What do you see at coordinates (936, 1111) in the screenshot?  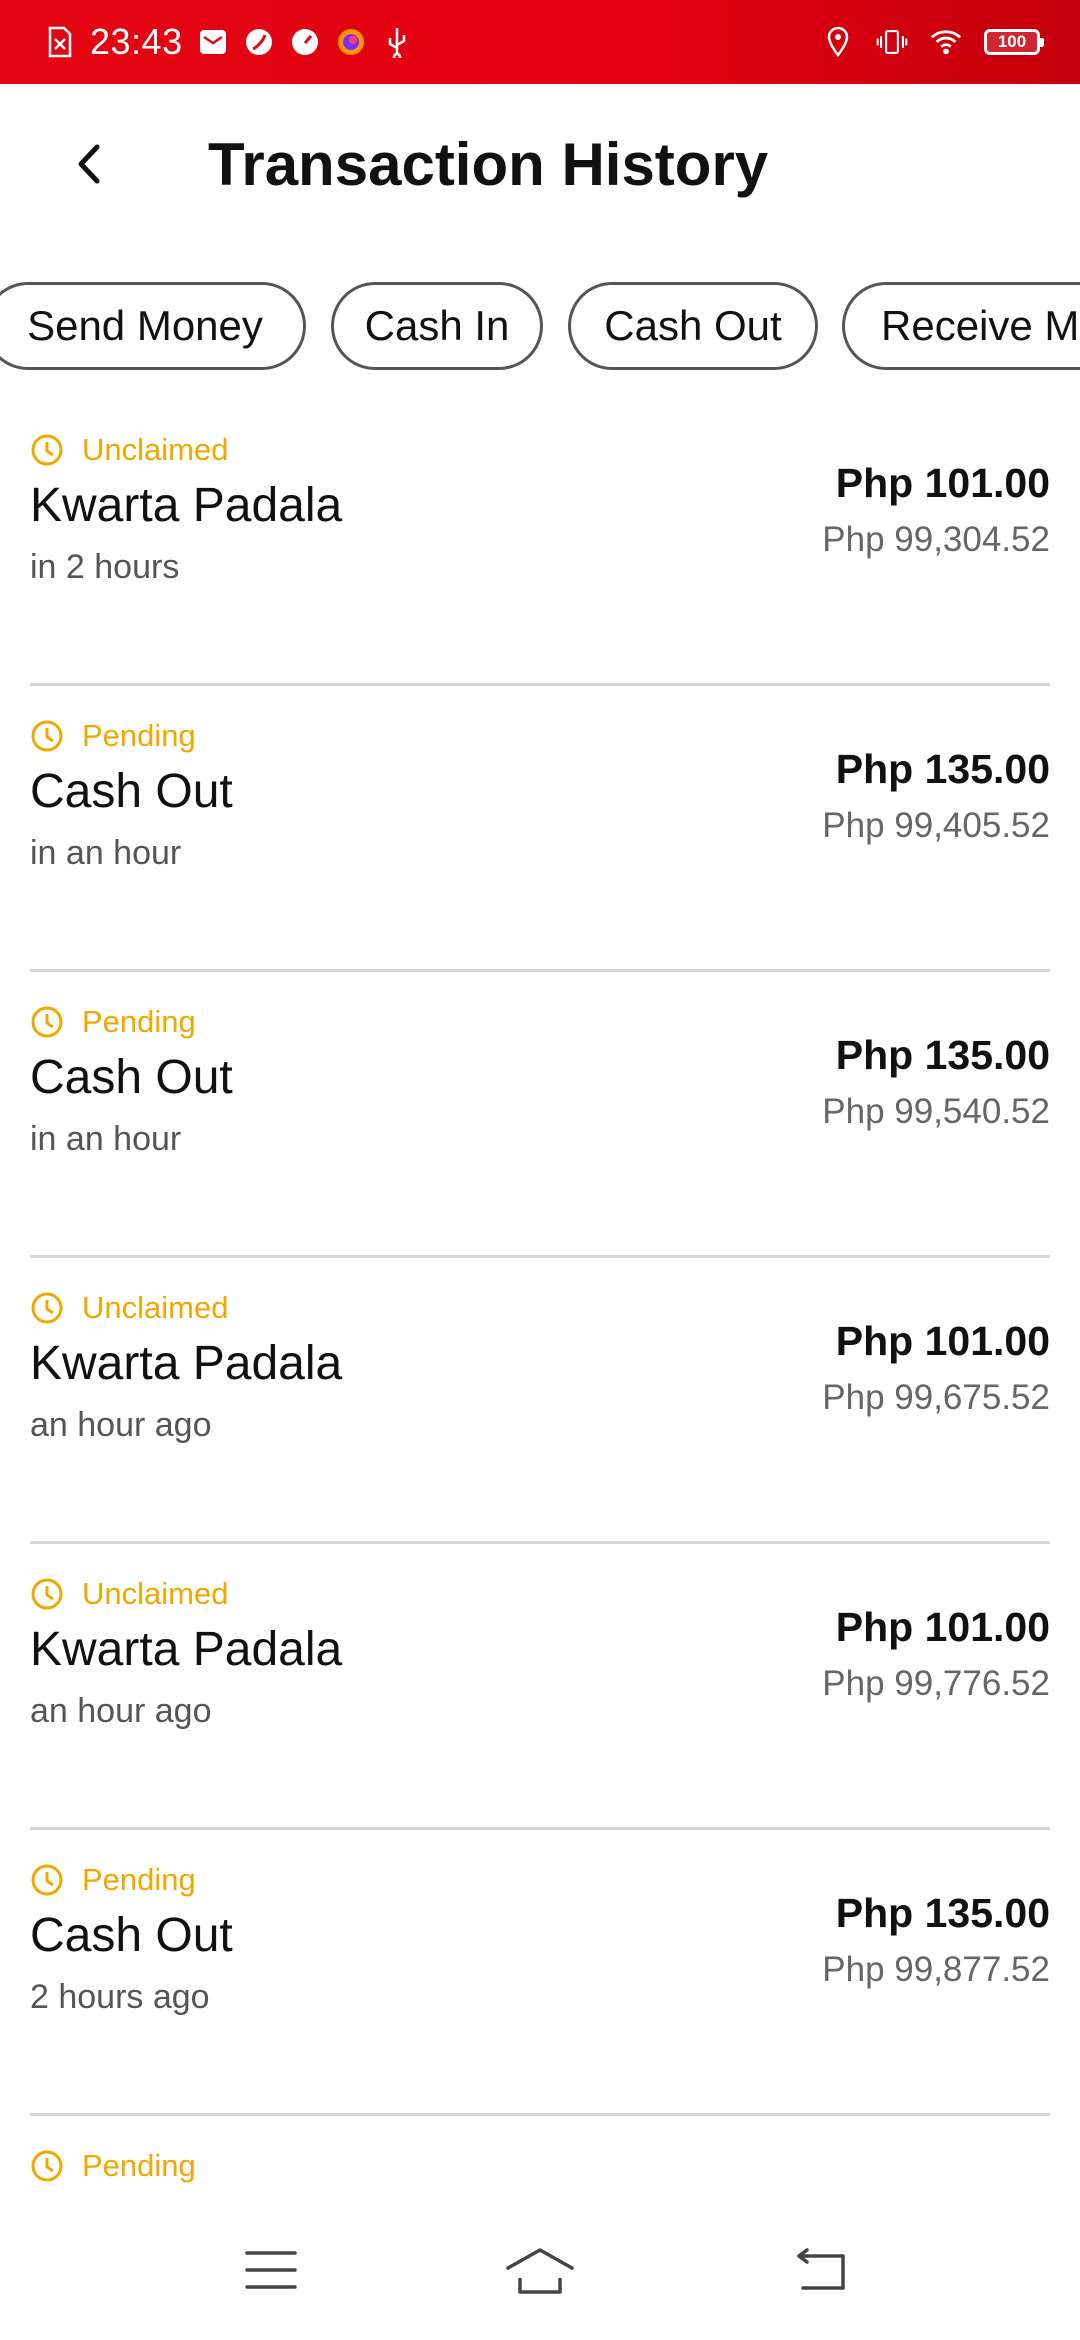 I see `transaction-balance: Php 99,540.52` at bounding box center [936, 1111].